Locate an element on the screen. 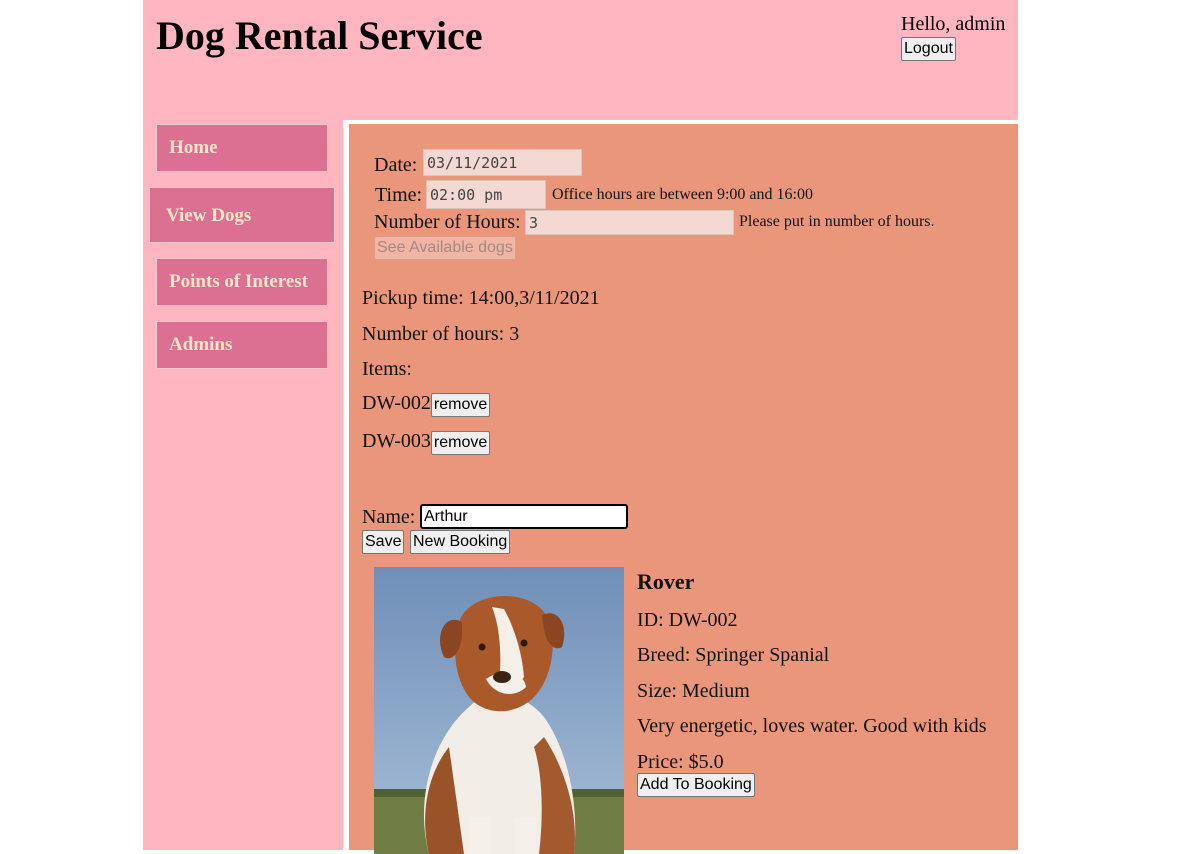 This screenshot has height=854, width=1194. dog-breed: Breed: Springer Spanial is located at coordinates (733, 655).